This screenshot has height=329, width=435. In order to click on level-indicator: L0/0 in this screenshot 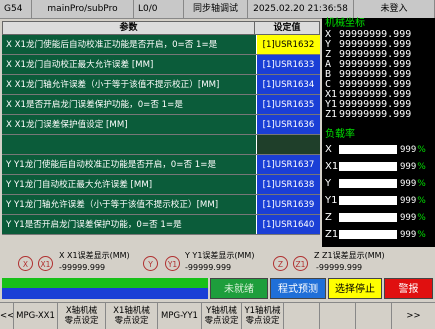, I will do `click(159, 9)`.